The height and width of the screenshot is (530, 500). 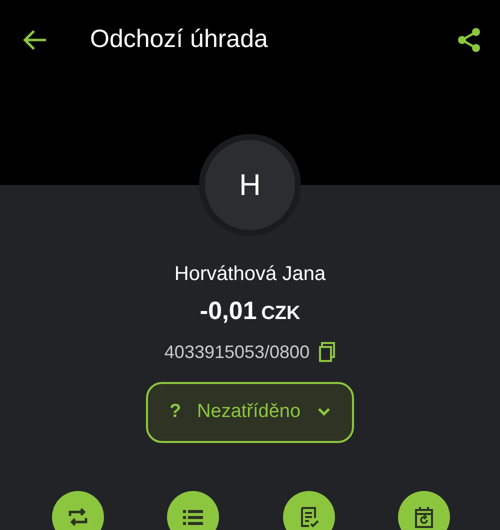 I want to click on account-number: 4033915053/0800, so click(x=237, y=352).